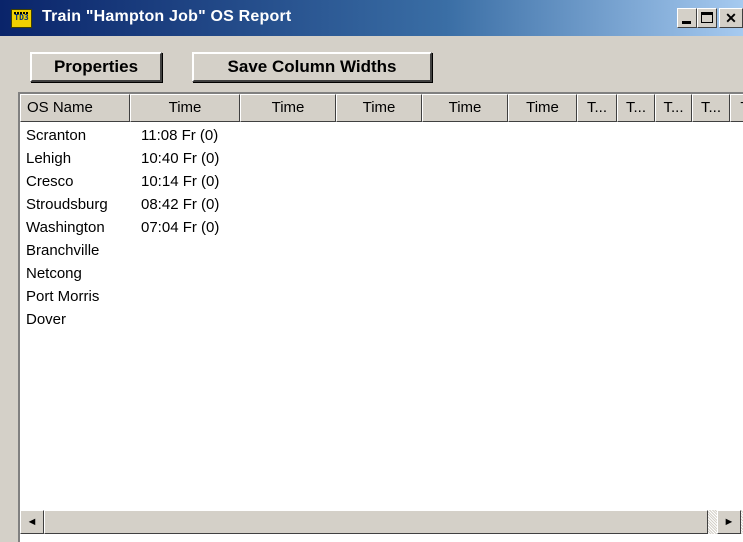 The width and height of the screenshot is (743, 542). Describe the element at coordinates (54, 273) in the screenshot. I see `os-name-cell: Netcong` at that location.